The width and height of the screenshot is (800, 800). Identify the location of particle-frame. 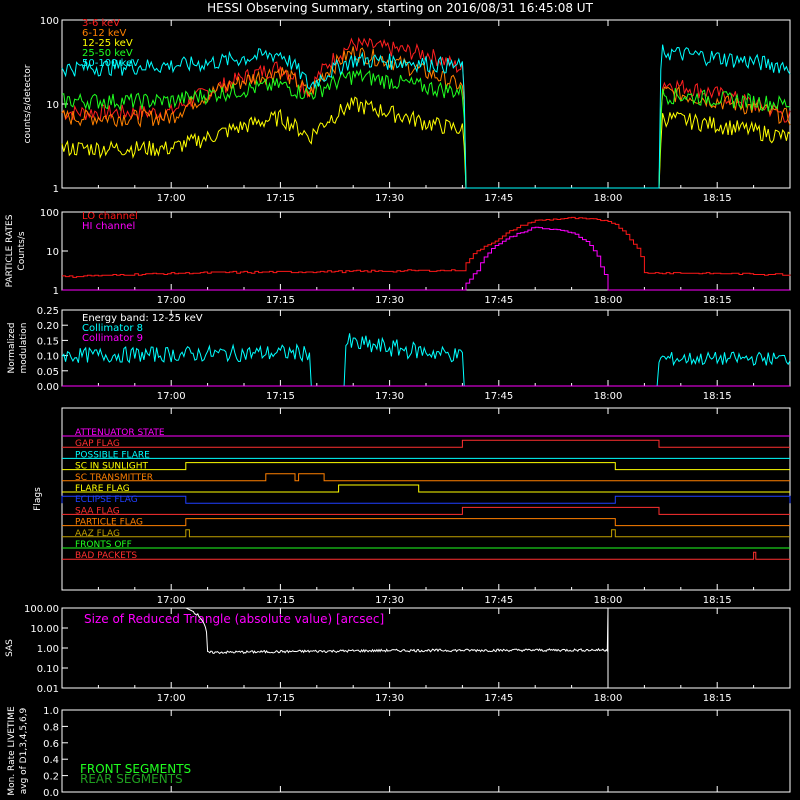
(426, 251).